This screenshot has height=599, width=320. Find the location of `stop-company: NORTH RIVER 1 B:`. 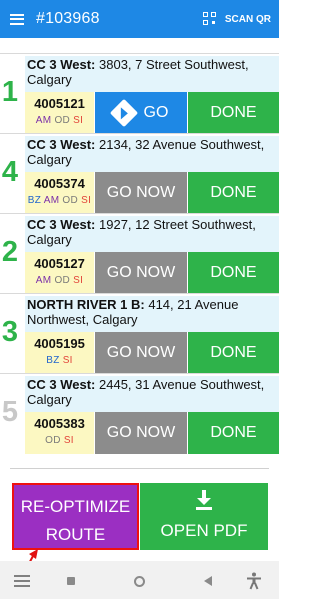

stop-company: NORTH RIVER 1 B: is located at coordinates (86, 304).